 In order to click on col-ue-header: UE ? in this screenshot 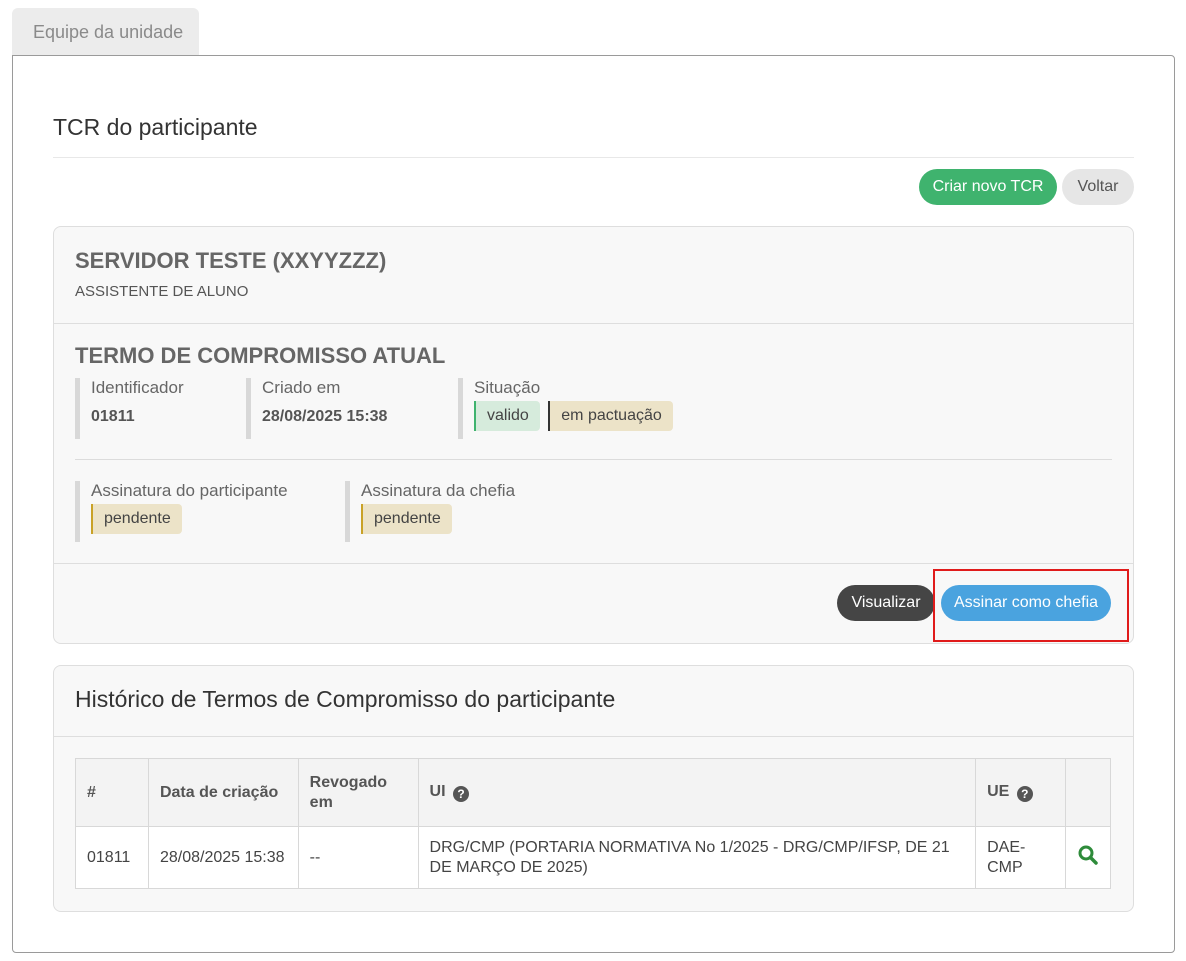, I will do `click(1020, 792)`.